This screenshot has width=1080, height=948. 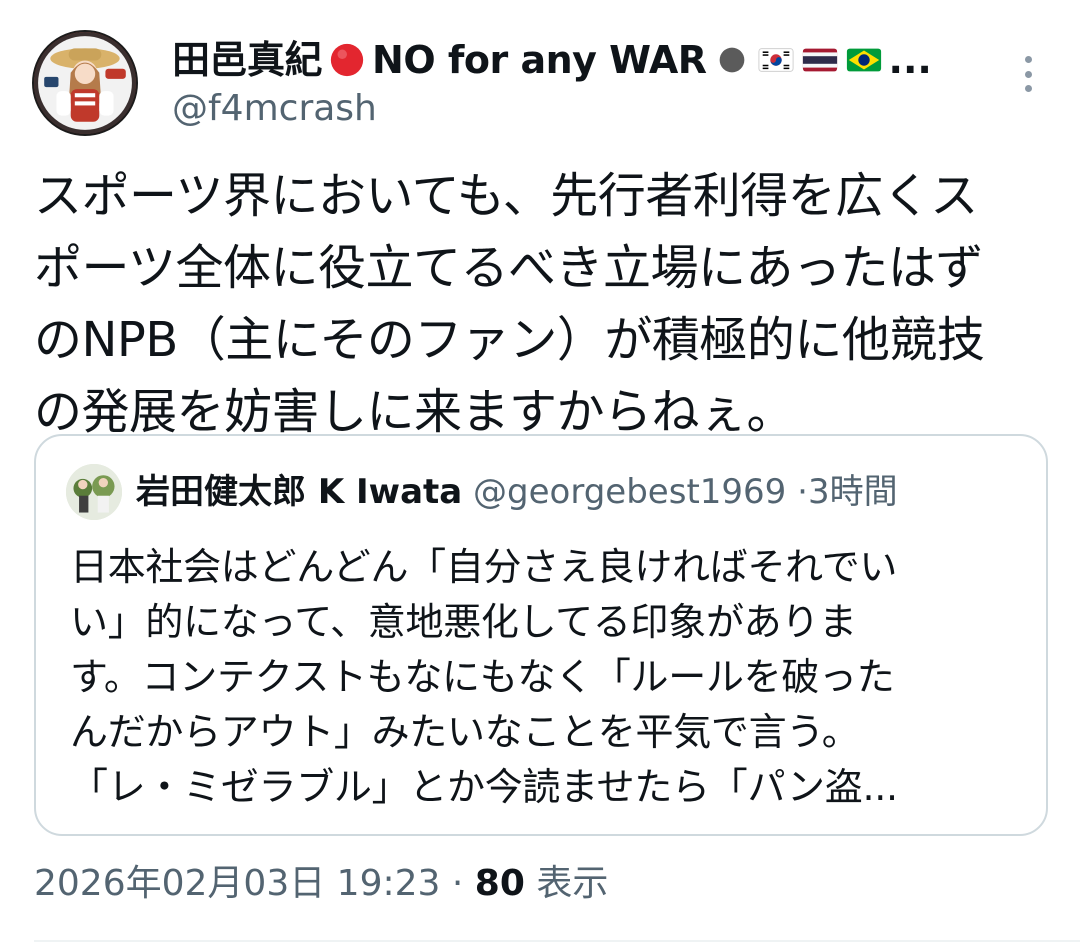 What do you see at coordinates (509, 268) in the screenshot?
I see `tweet-text-line: ポーツ全体に役立てるべき立場にあったはず` at bounding box center [509, 268].